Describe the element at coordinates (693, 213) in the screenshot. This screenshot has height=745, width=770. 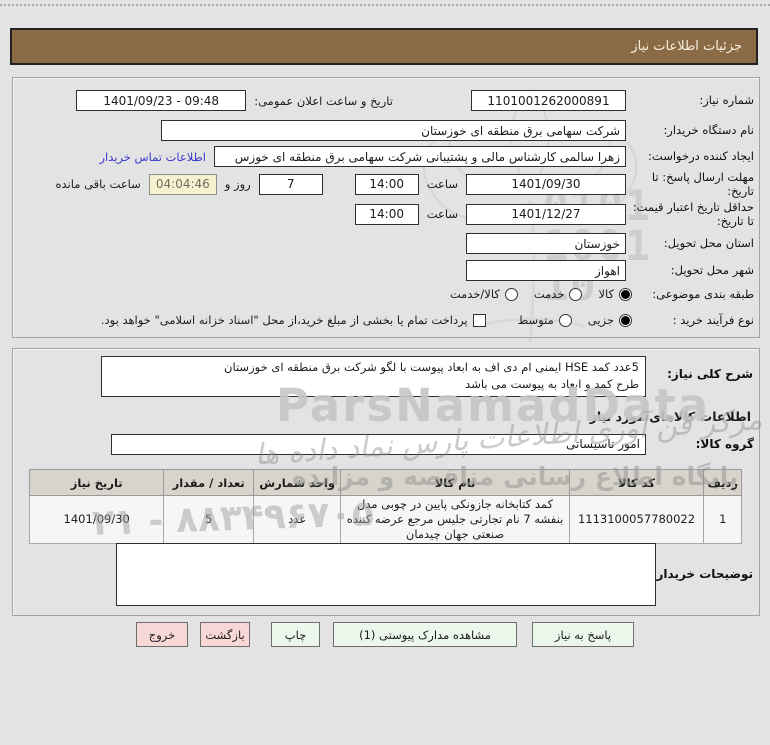
I see `price-validity-label: حداقل تاریخ اعتبار قیمت: تا تاریخ:` at that location.